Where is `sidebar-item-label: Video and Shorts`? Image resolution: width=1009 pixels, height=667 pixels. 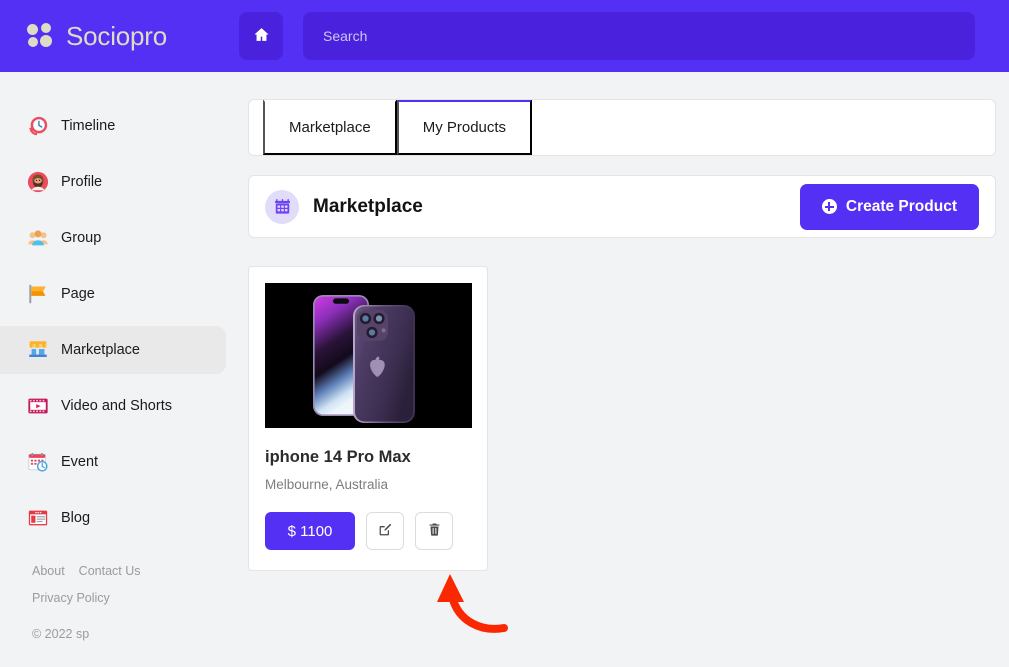
sidebar-item-label: Video and Shorts is located at coordinates (116, 406).